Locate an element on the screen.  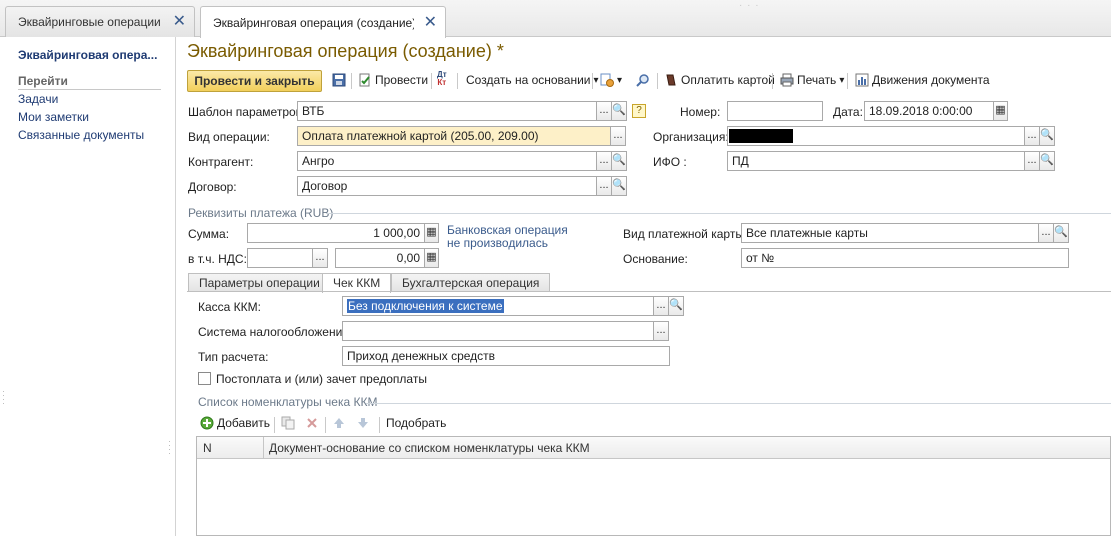
add-icon is located at coordinates (207, 423).